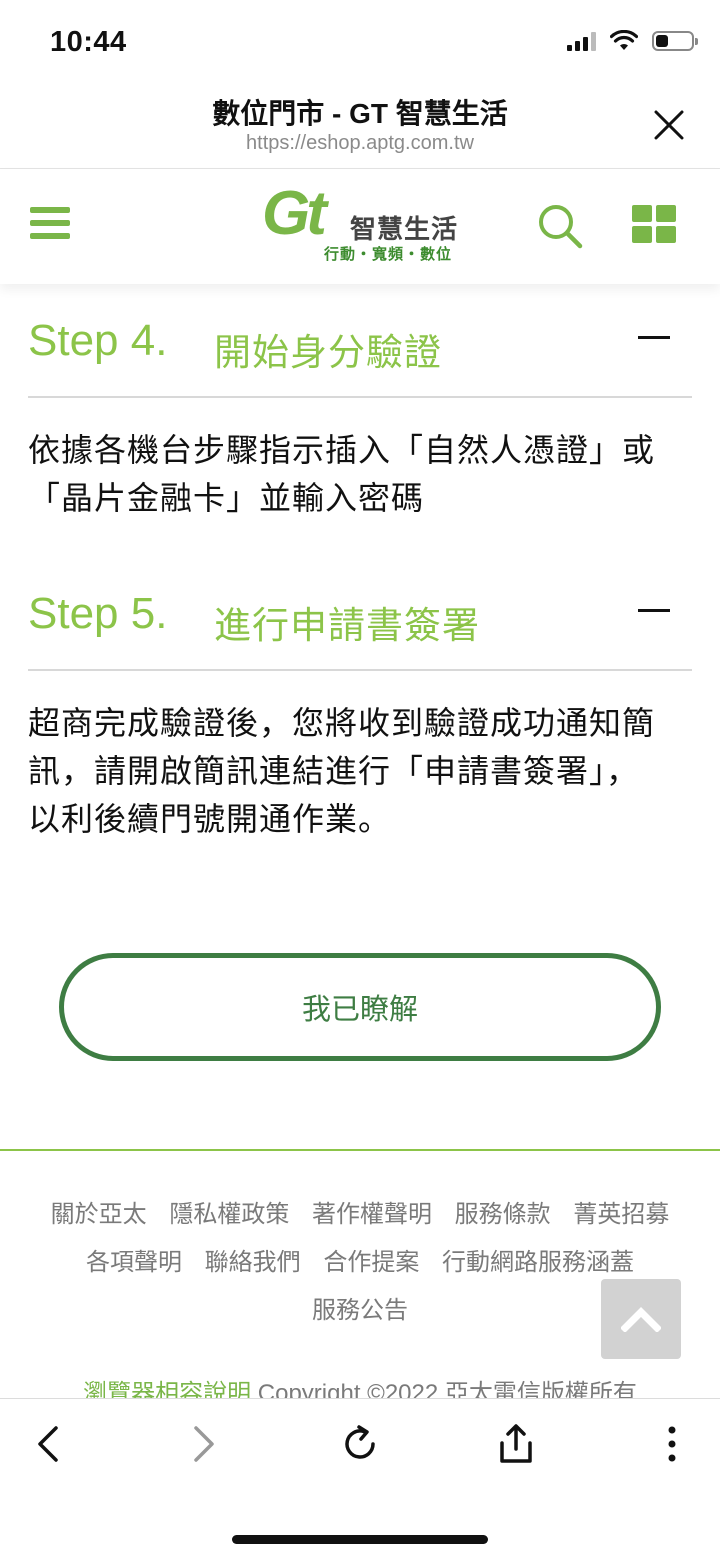 The image size is (720, 1560). Describe the element at coordinates (372, 1214) in the screenshot. I see `footer-link-copyright: 著作權聲明` at that location.